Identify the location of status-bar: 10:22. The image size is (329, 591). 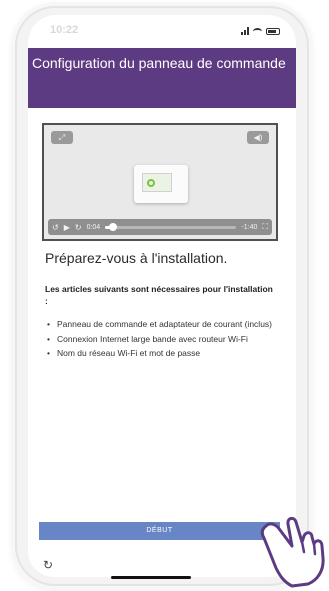
(162, 31).